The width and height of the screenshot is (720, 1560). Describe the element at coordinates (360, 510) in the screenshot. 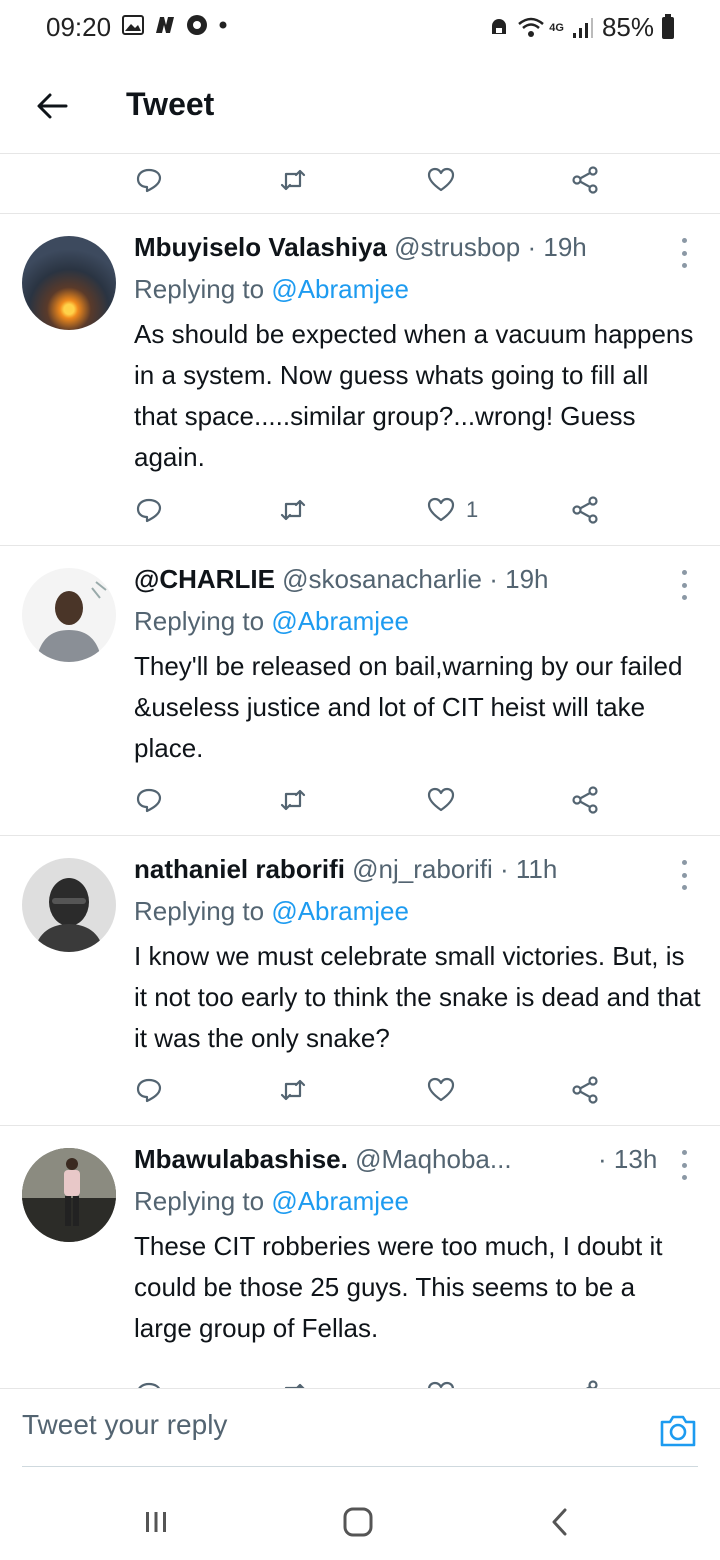

I see `tweet-actions: 1` at that location.